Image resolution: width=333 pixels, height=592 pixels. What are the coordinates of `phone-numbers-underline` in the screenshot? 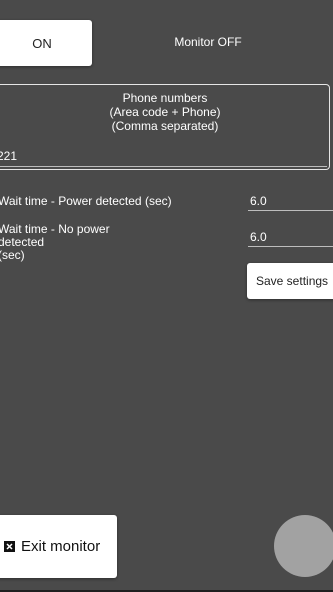 It's located at (163, 166).